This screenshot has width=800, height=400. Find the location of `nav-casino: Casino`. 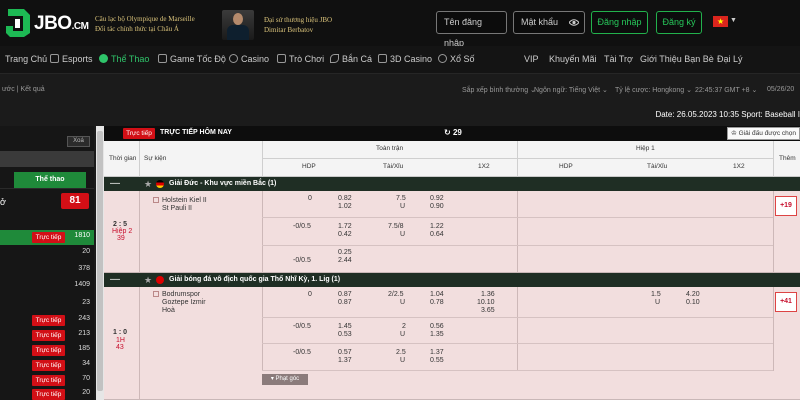

nav-casino: Casino is located at coordinates (249, 59).